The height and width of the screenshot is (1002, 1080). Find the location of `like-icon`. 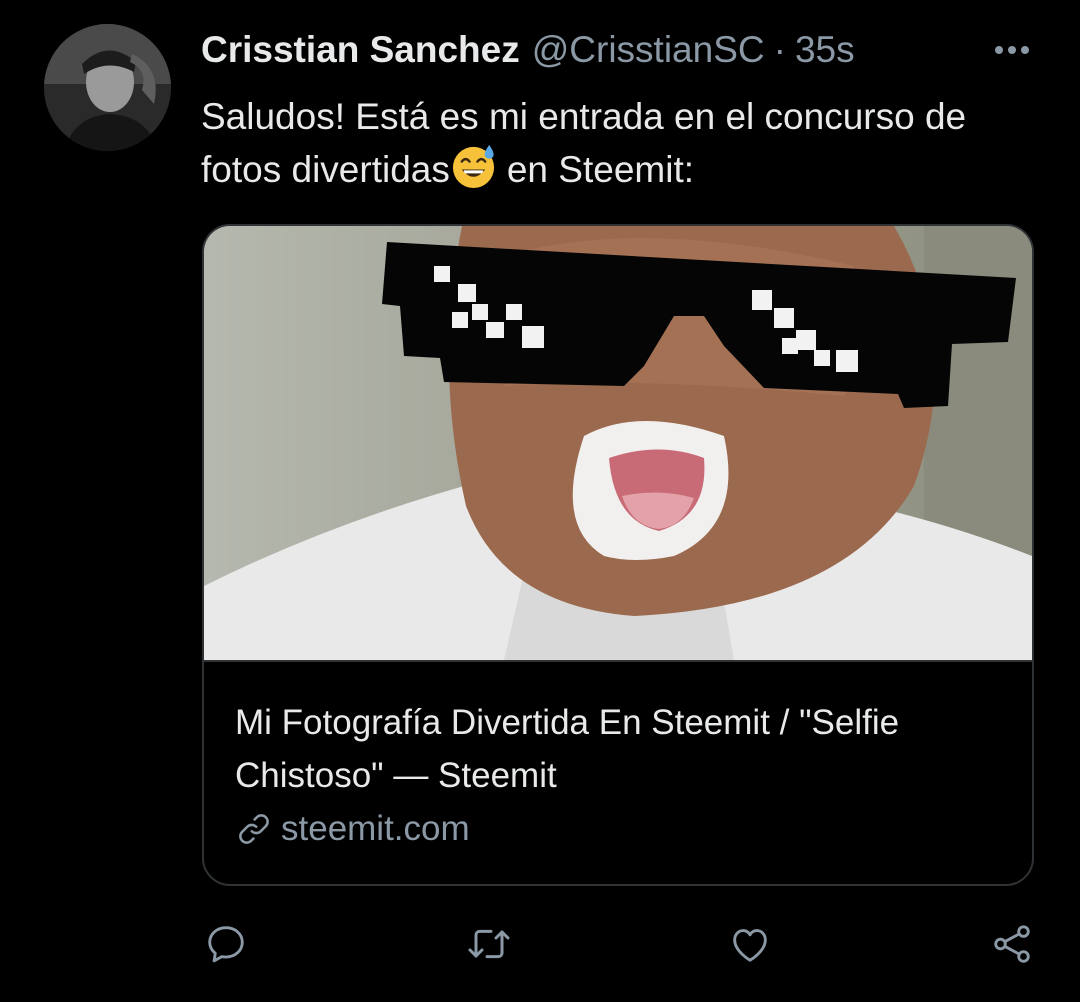

like-icon is located at coordinates (750, 944).